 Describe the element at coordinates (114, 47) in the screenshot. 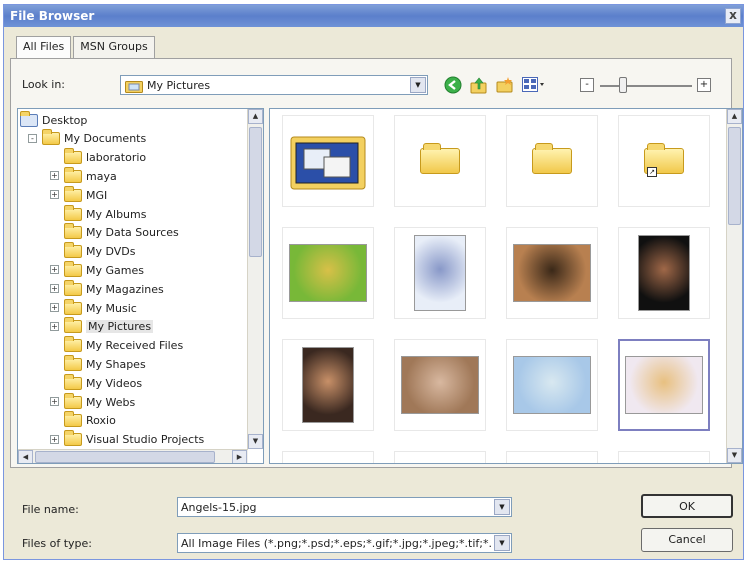

I see `tab-msn-groups: MSN Groups` at that location.